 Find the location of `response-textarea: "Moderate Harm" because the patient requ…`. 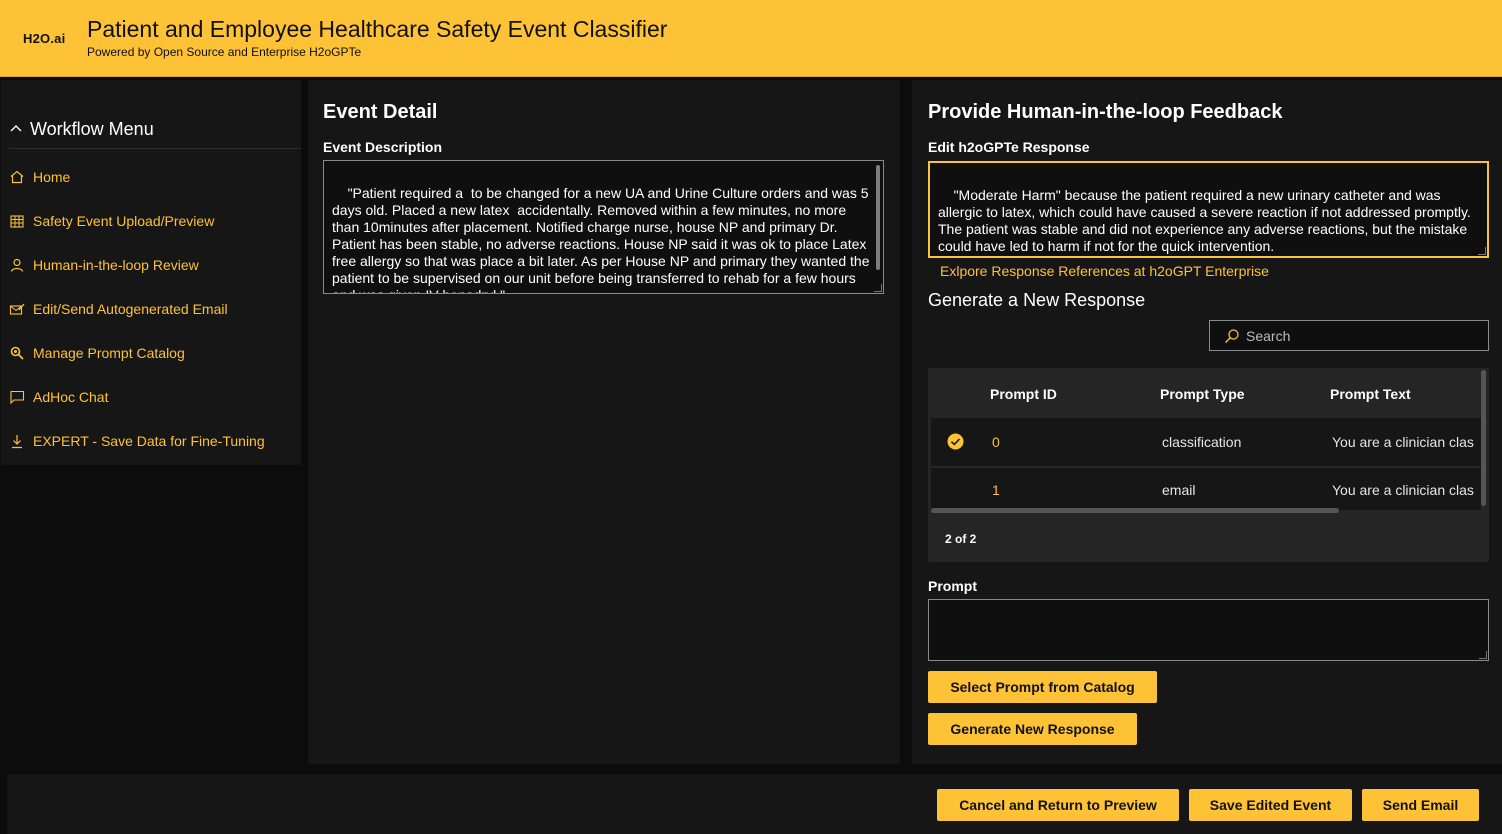

response-textarea: "Moderate Harm" because the patient requ… is located at coordinates (1208, 209).